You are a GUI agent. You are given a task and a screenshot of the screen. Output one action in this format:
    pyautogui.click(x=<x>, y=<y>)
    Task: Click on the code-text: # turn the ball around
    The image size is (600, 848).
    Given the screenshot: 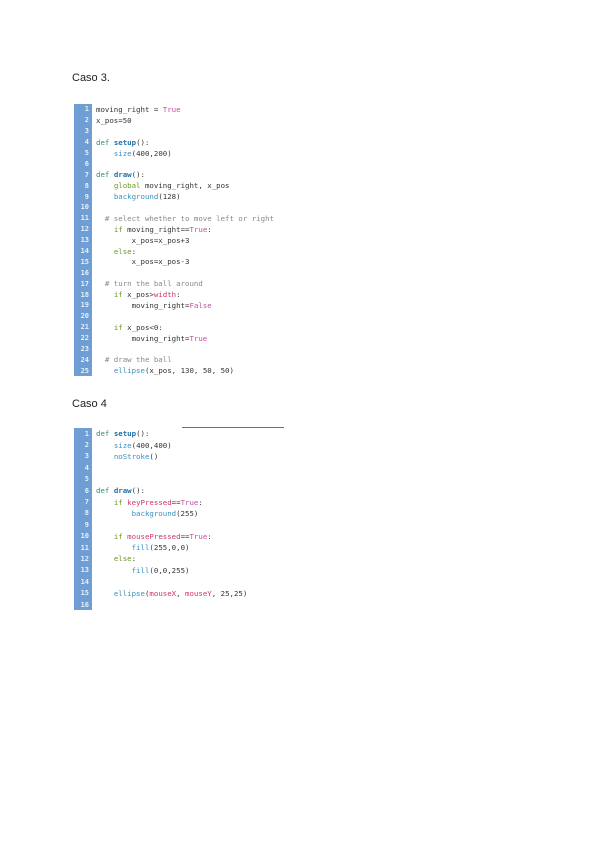 What is the action you would take?
    pyautogui.click(x=147, y=283)
    